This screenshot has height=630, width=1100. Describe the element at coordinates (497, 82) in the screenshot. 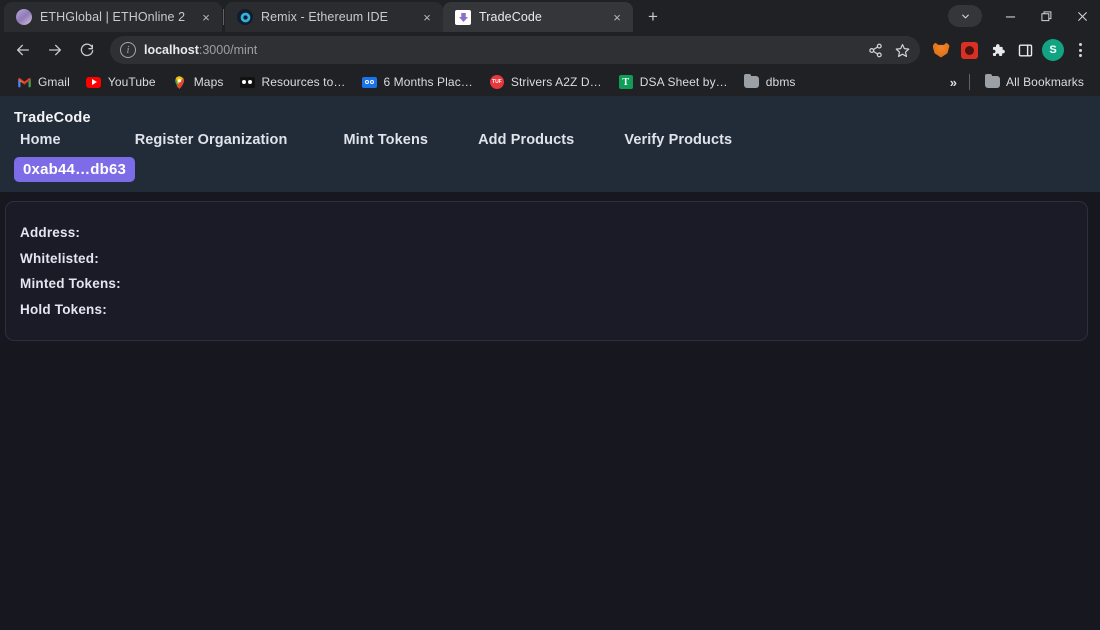

I see `strivers-icon: TUF` at that location.